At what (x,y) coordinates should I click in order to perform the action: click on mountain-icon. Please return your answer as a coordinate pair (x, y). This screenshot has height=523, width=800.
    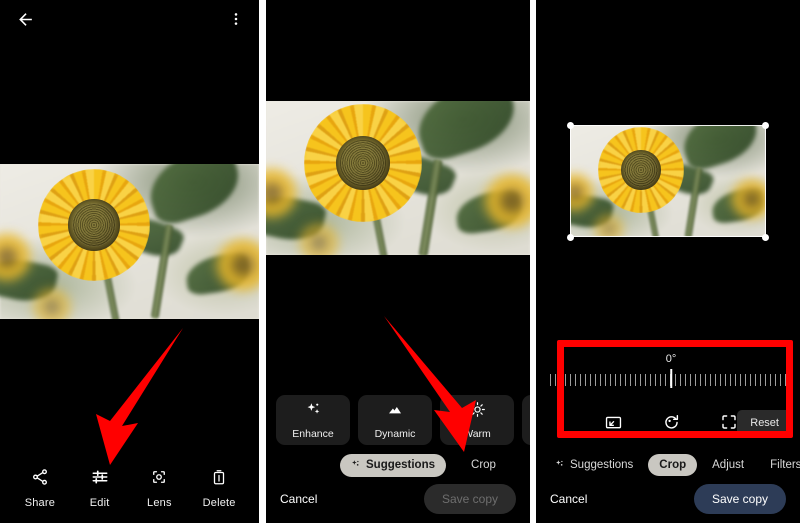
    Looking at the image, I should click on (395, 412).